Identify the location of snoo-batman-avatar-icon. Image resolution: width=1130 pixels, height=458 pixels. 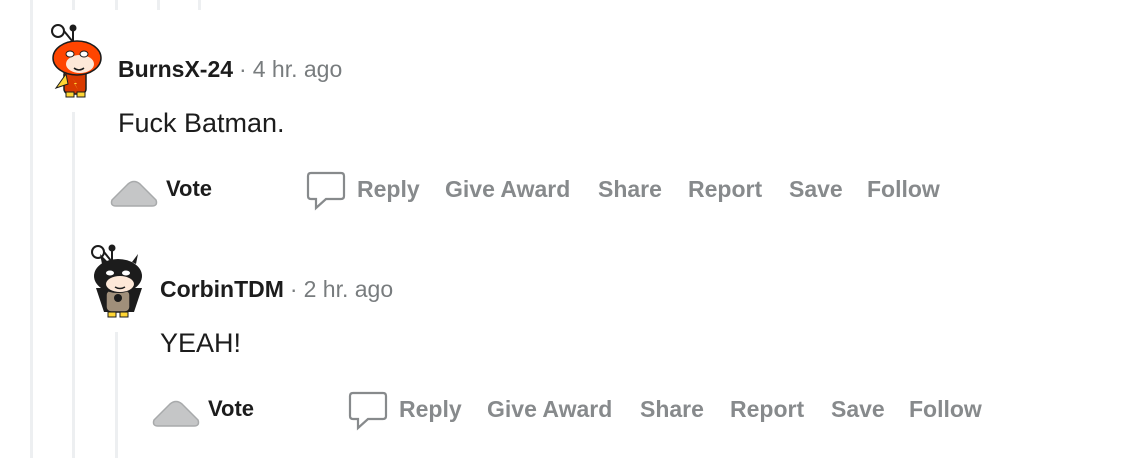
(116, 281).